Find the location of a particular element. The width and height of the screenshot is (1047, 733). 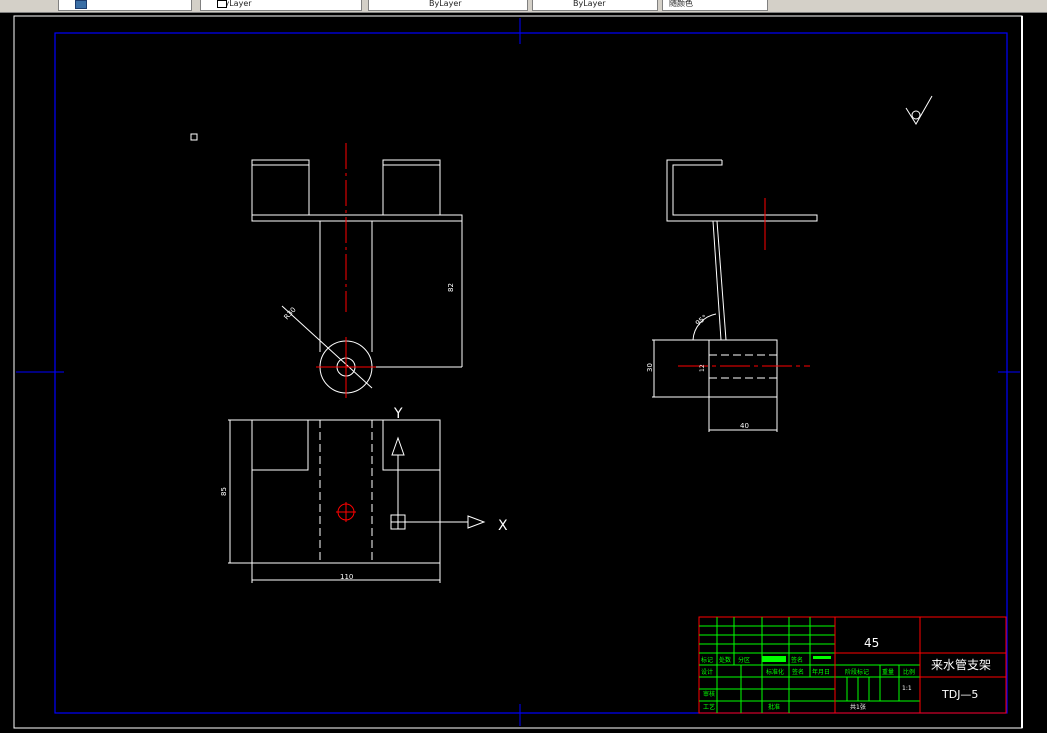

ucs-y-label: Y is located at coordinates (398, 414).